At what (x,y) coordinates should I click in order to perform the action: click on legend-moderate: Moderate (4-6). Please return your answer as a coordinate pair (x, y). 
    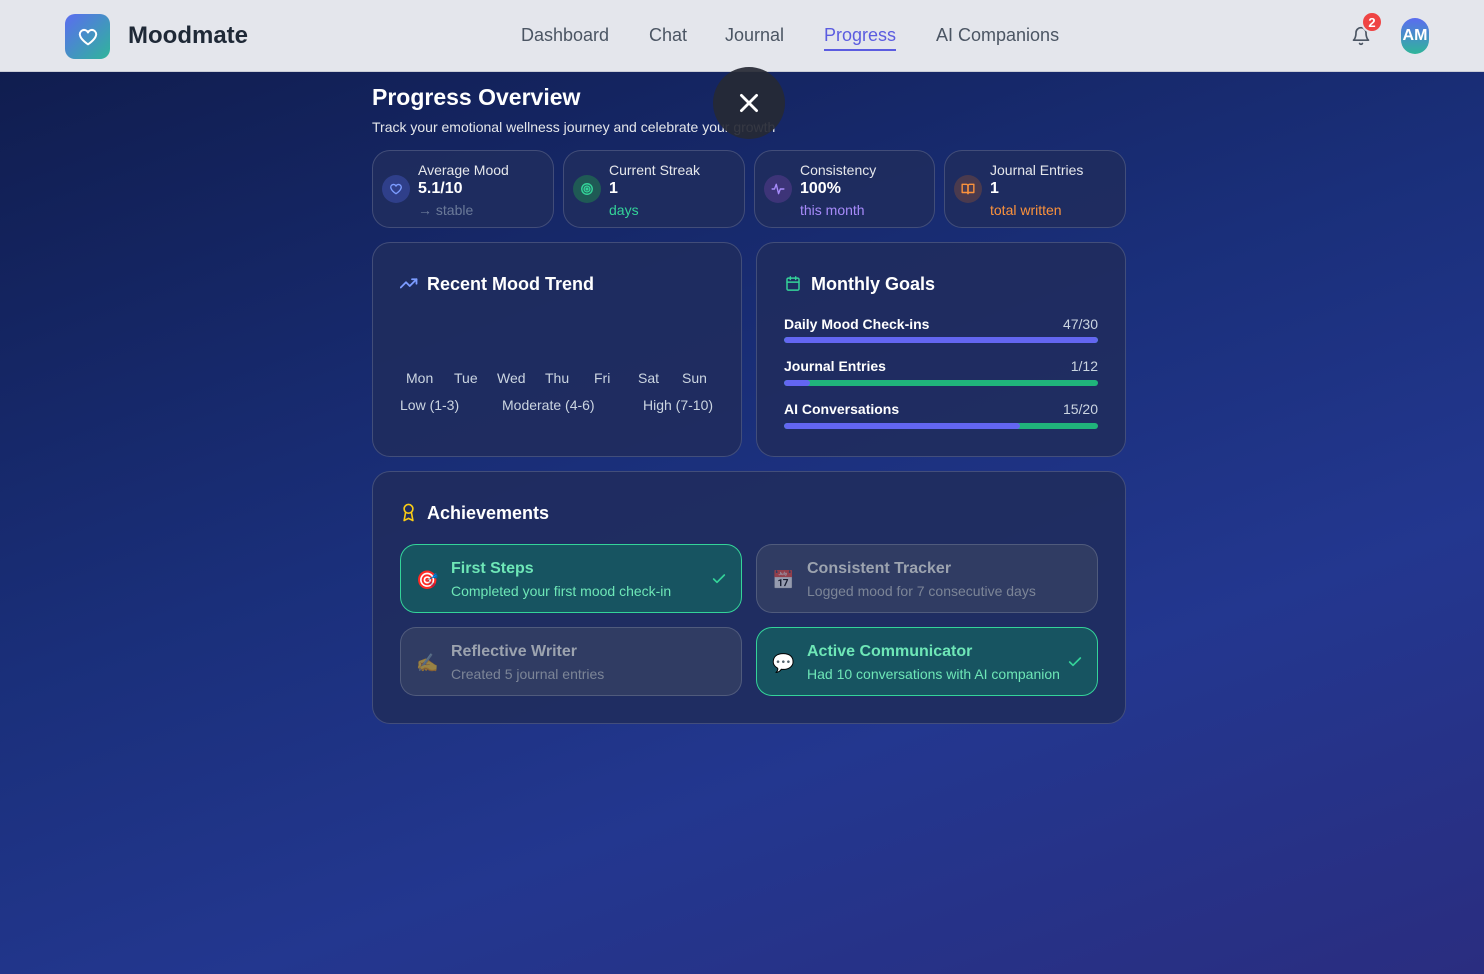
    Looking at the image, I should click on (548, 405).